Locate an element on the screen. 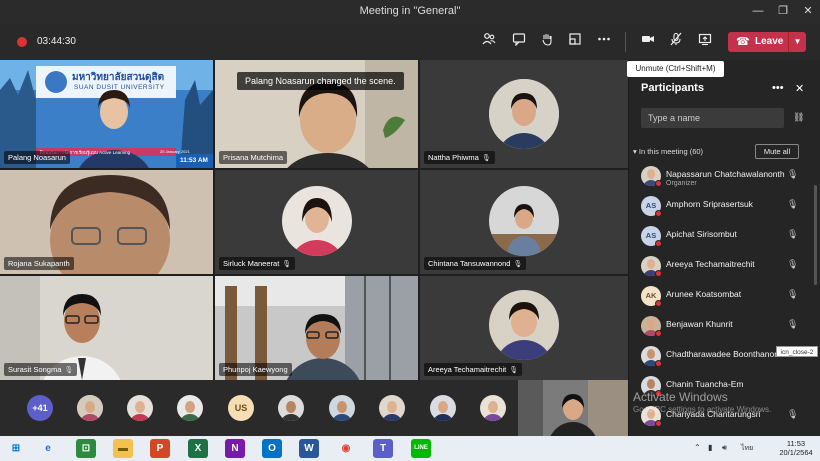 This screenshot has height=461, width=820. video-tile: Rojana Sukapanth is located at coordinates (106, 222).